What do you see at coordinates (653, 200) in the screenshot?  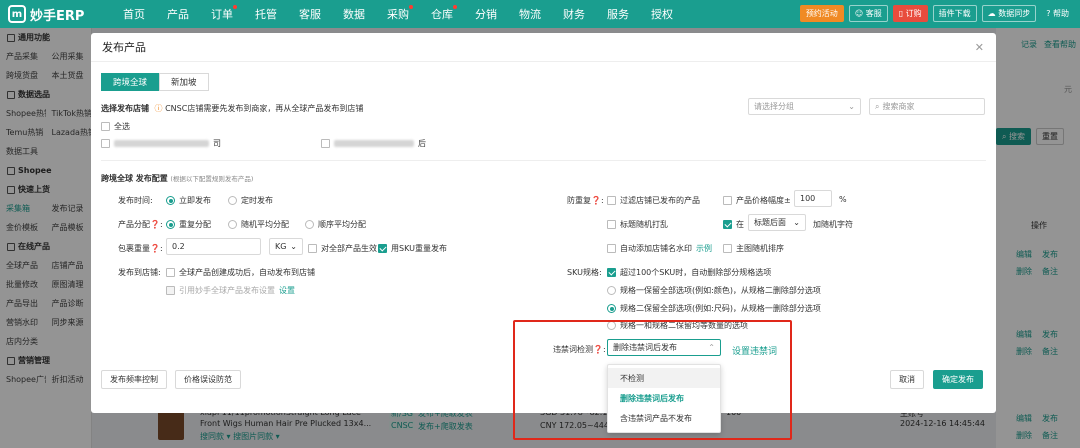 I see `dedup-filter-option: 过滤店铺已发布的产品` at bounding box center [653, 200].